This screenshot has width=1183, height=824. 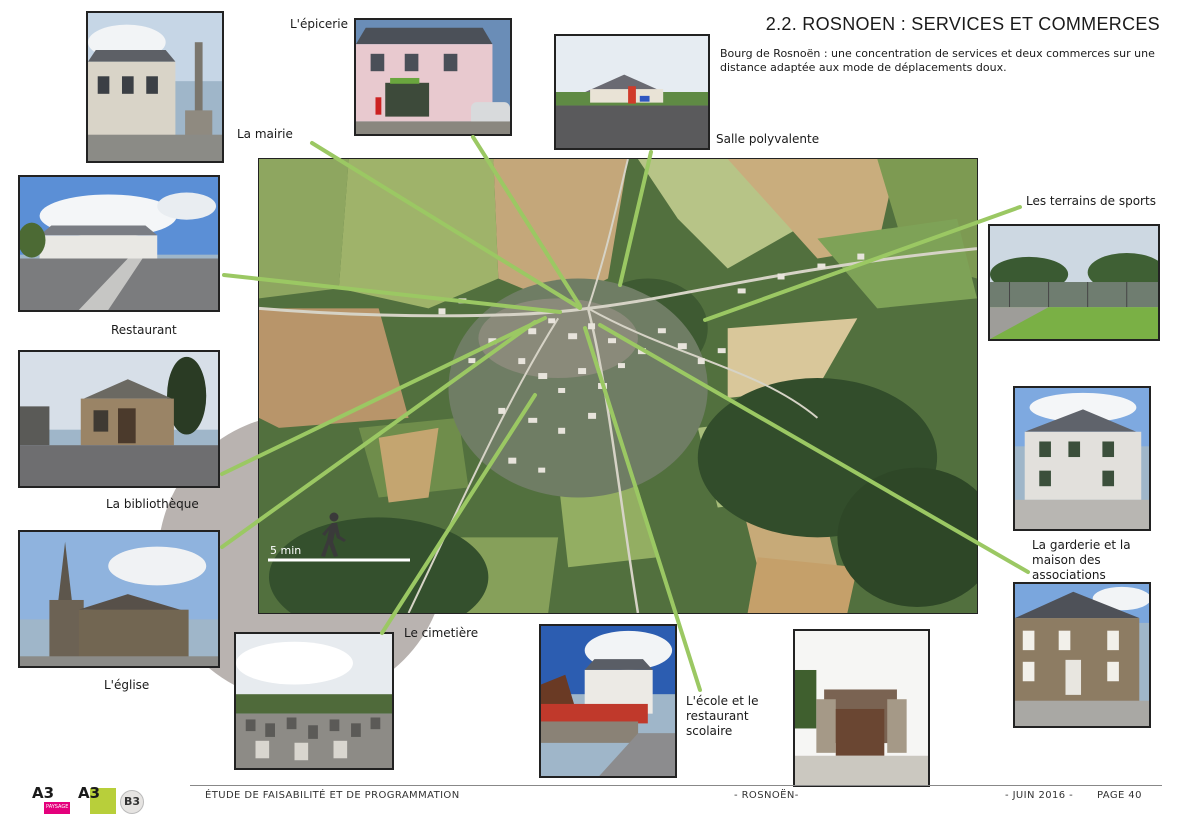 What do you see at coordinates (722, 701) in the screenshot?
I see `label-ecole-line1: L'école et le` at bounding box center [722, 701].